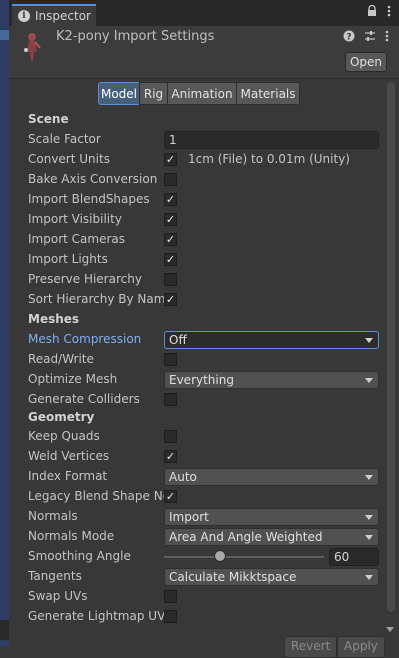  I want to click on row-mesh-compression: Mesh Compression Off, so click(198, 340).